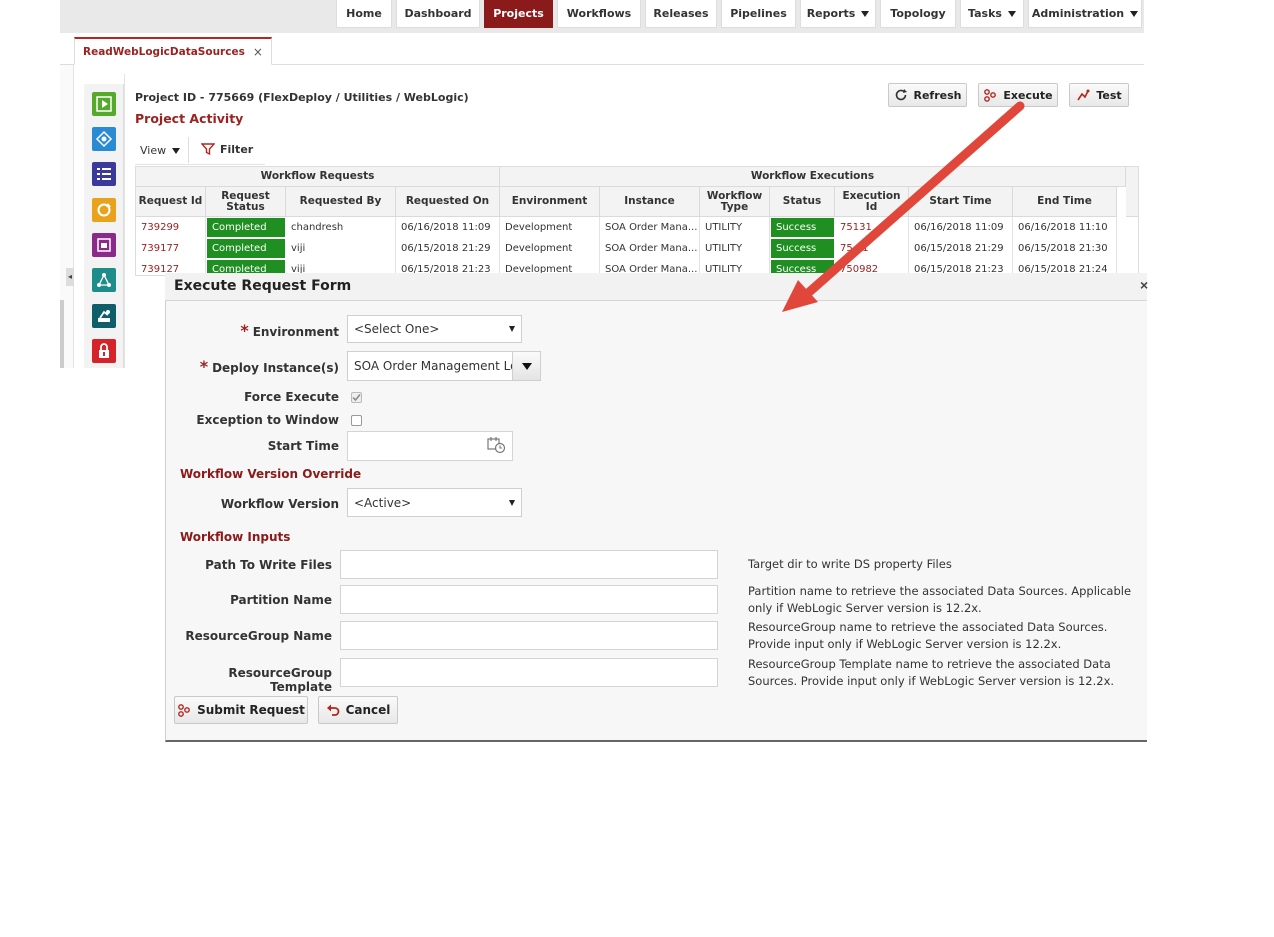 This screenshot has height=937, width=1274. Describe the element at coordinates (497, 446) in the screenshot. I see `calendar-icon` at that location.